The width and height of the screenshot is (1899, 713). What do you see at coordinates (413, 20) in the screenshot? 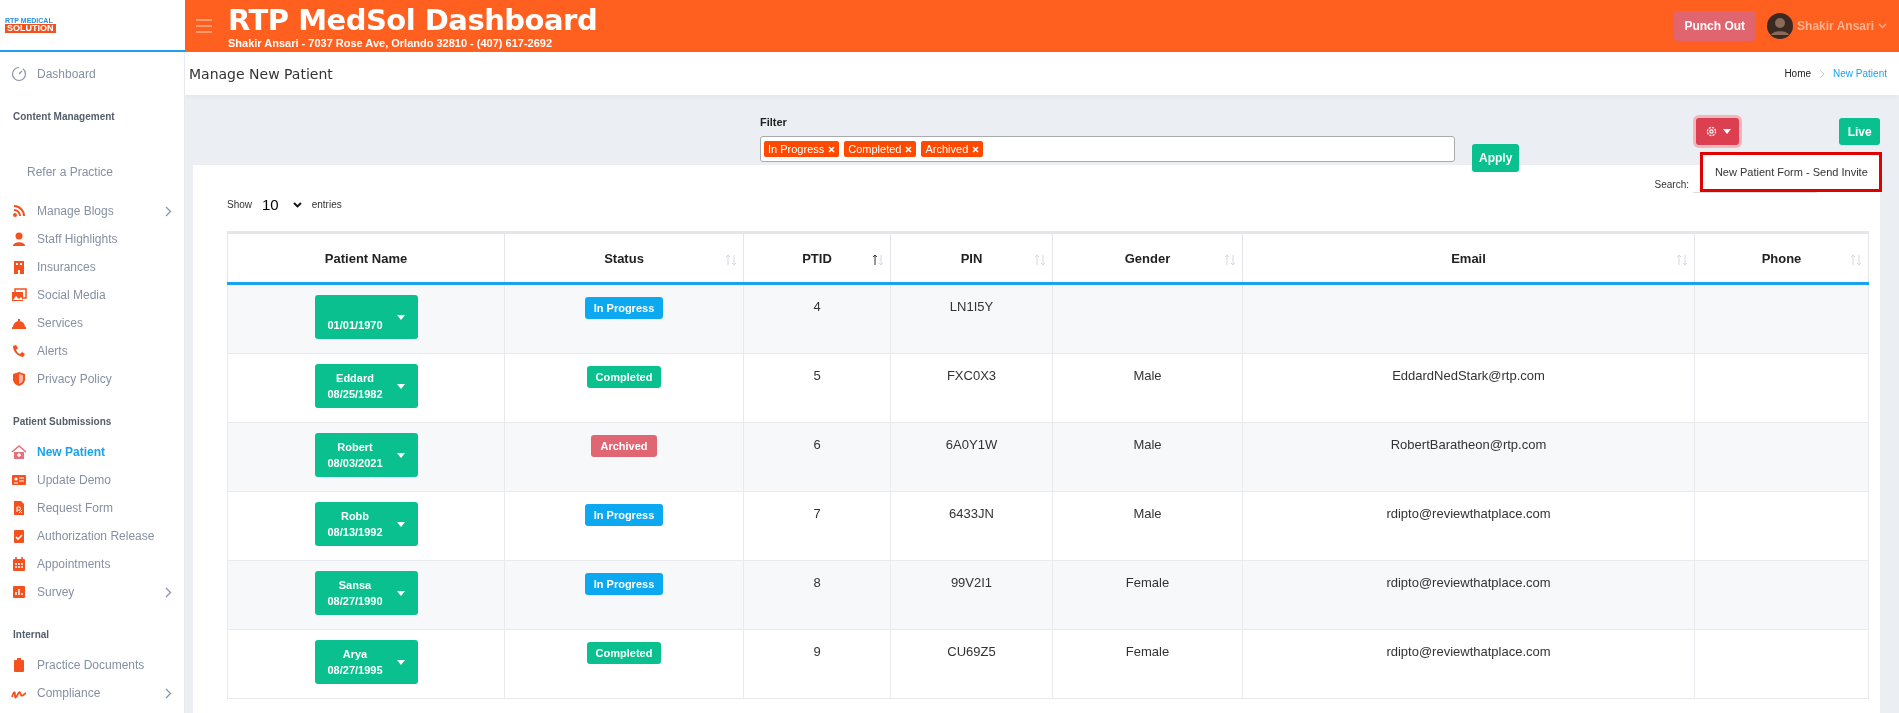
I see `app-title: RTP MedSol Dashboard` at bounding box center [413, 20].